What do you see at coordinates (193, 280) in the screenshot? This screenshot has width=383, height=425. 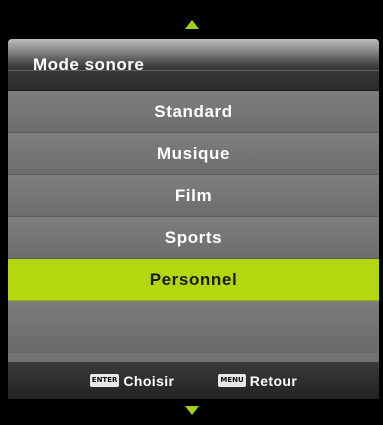 I see `menu-item-personnel: Personnel` at bounding box center [193, 280].